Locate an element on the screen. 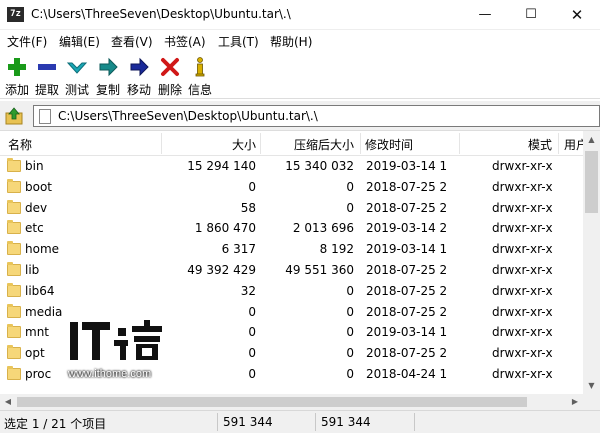  scroll-corner is located at coordinates (591, 402).